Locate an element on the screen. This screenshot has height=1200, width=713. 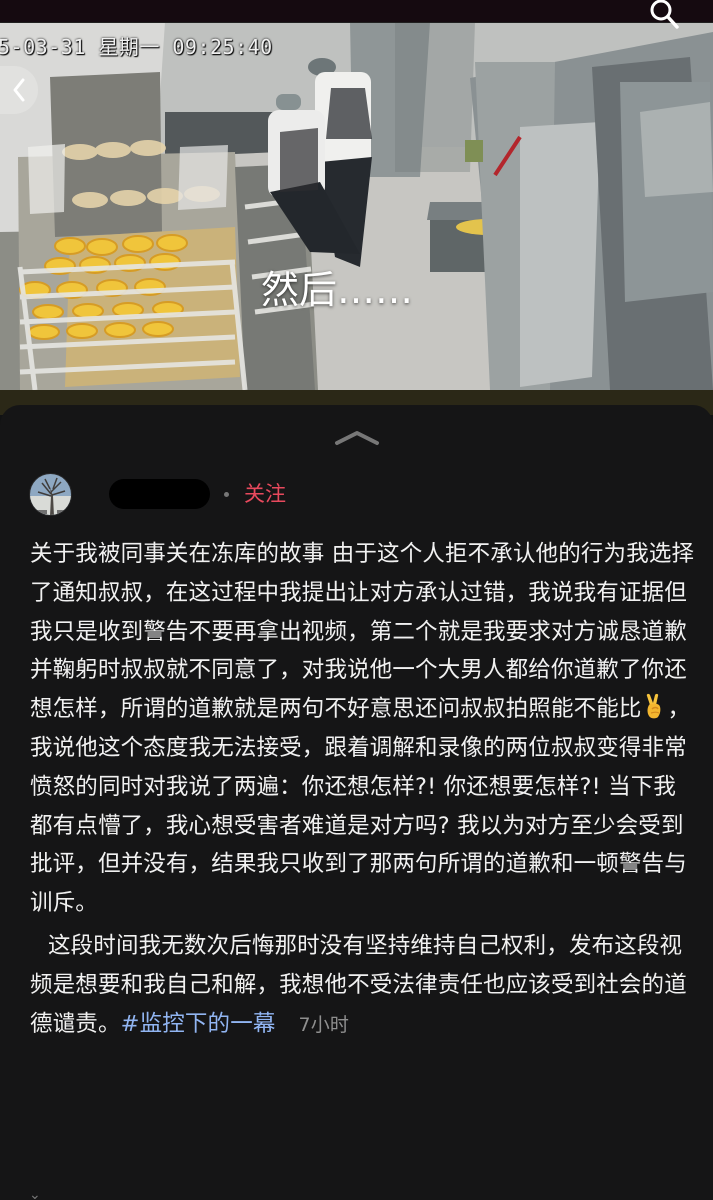
post-time: 7小时 is located at coordinates (324, 1024).